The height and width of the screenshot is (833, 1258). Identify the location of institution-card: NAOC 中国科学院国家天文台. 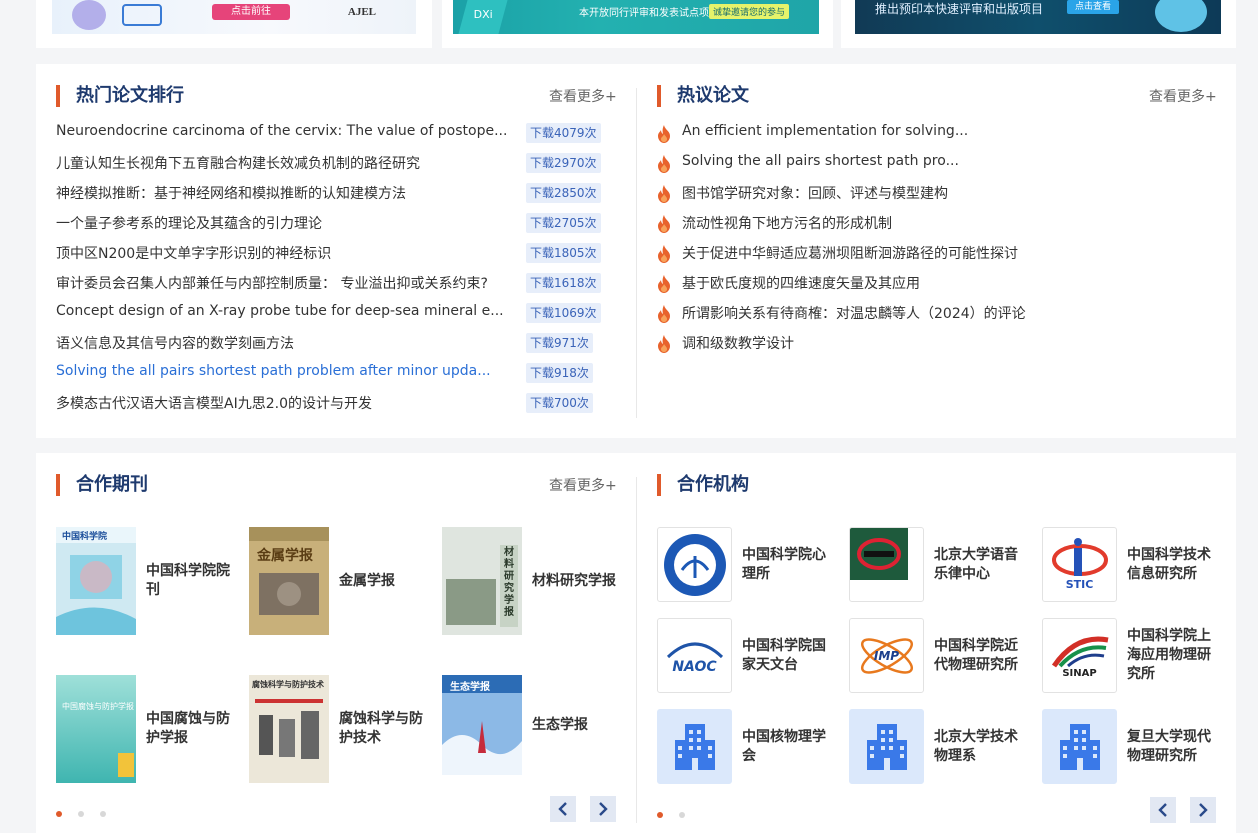
(747, 655).